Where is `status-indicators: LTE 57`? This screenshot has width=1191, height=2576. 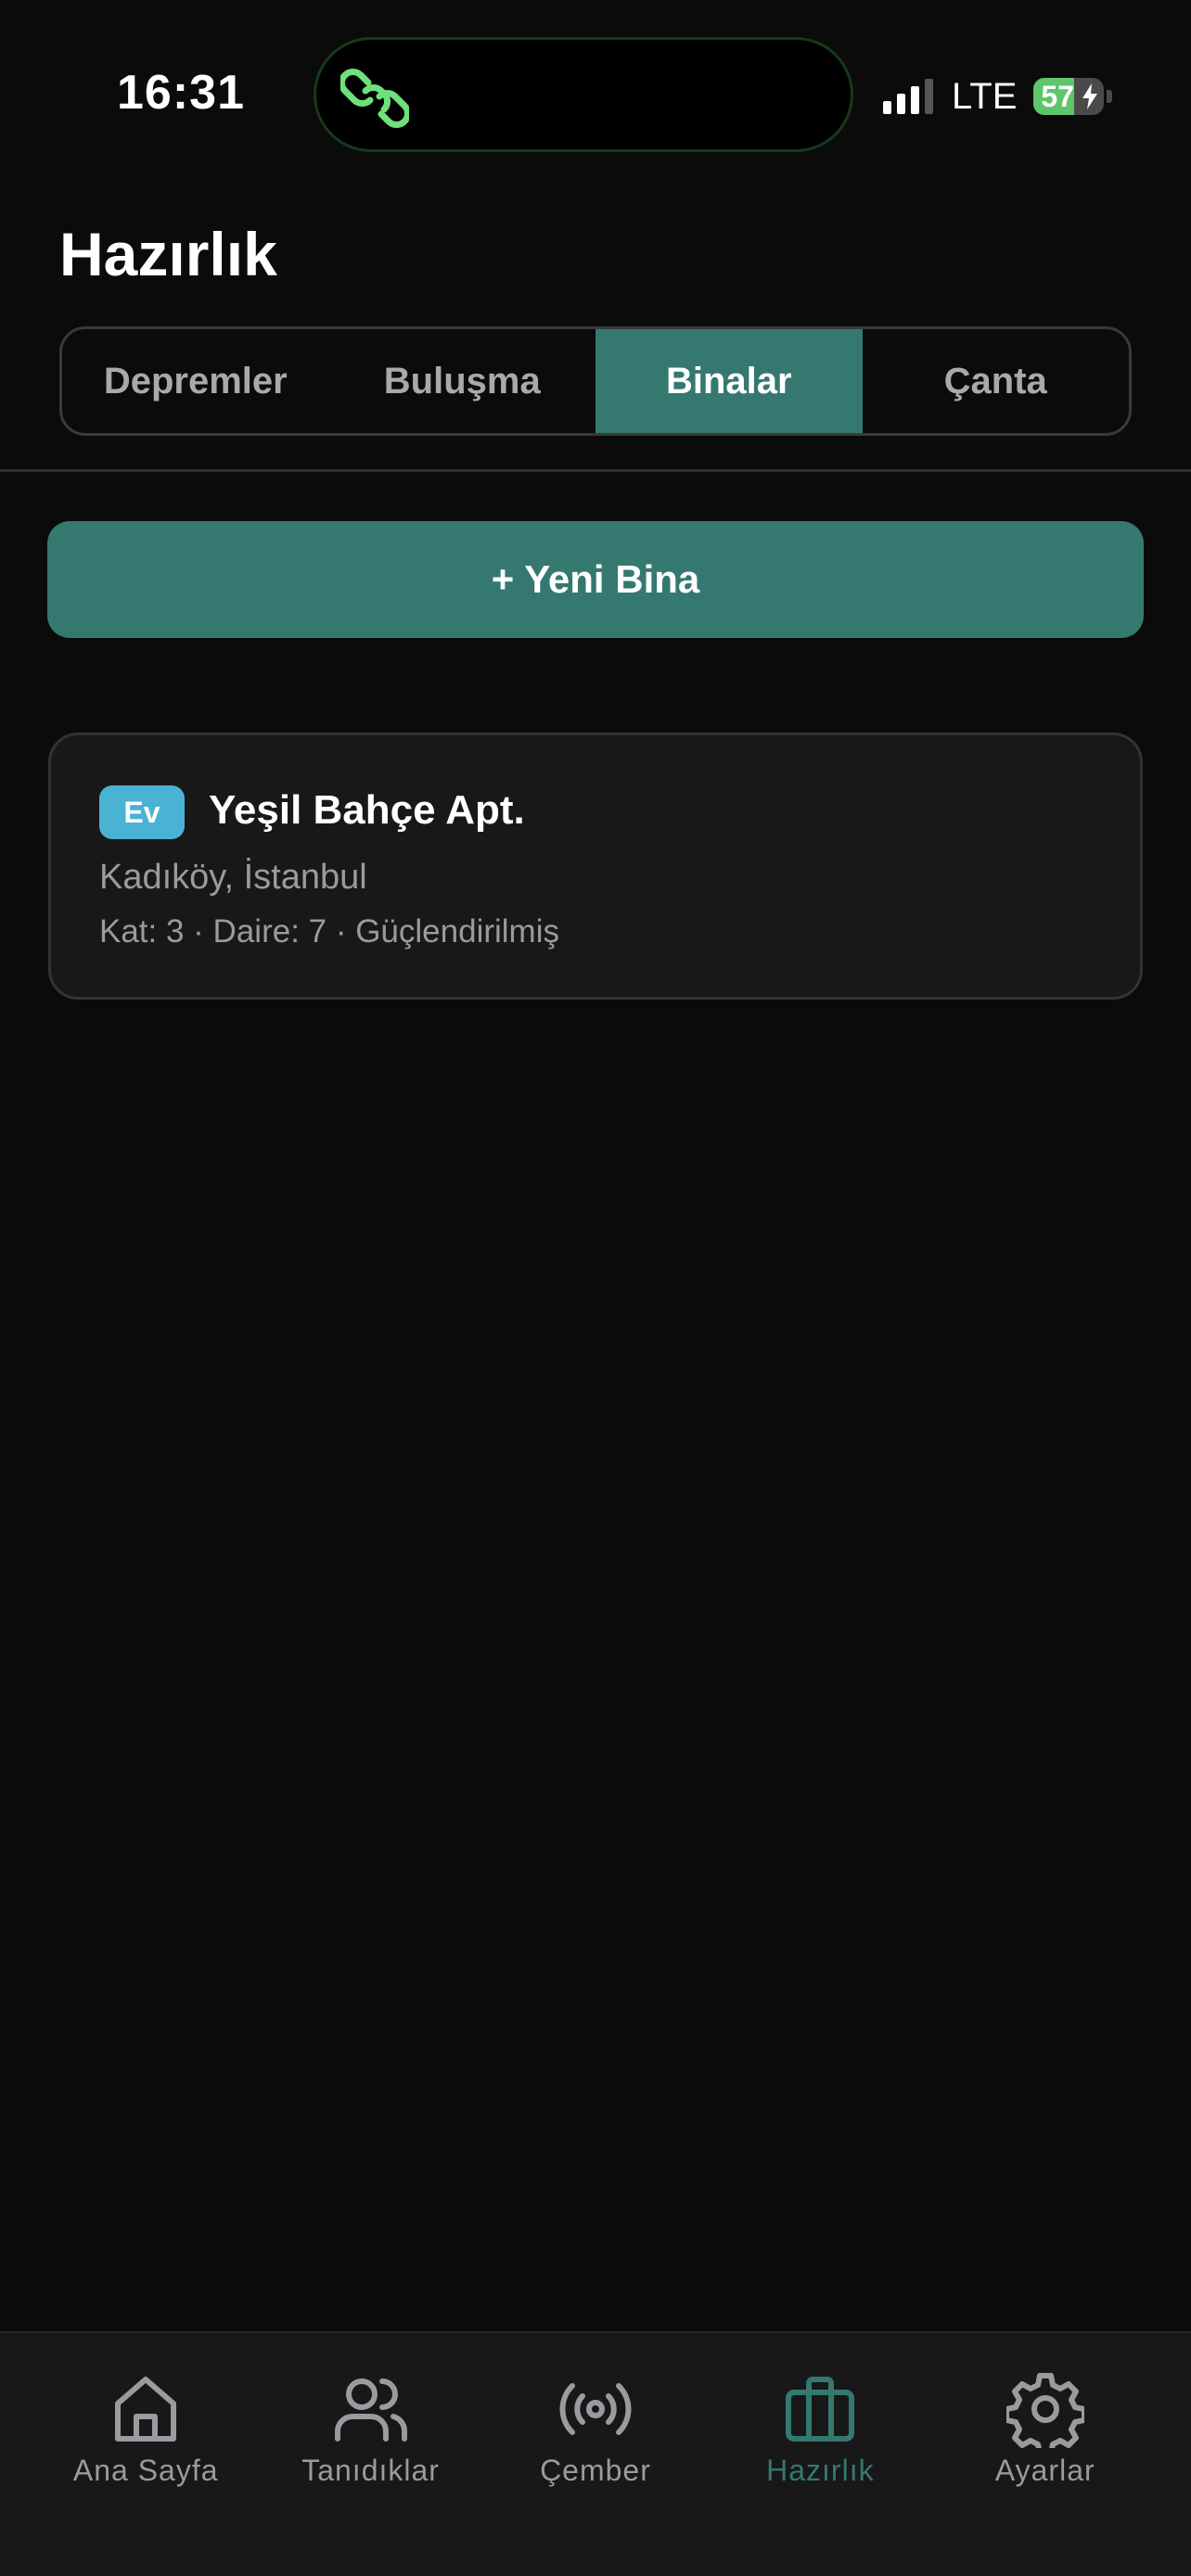 status-indicators: LTE 57 is located at coordinates (998, 97).